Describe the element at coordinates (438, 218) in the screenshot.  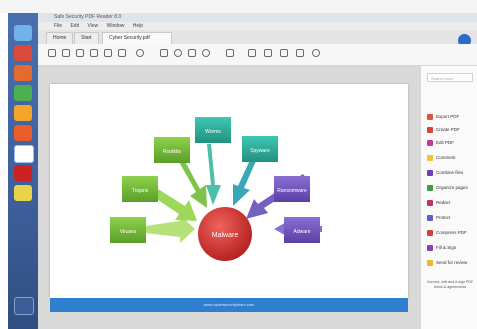
I see `tool-protect: Protect` at that location.